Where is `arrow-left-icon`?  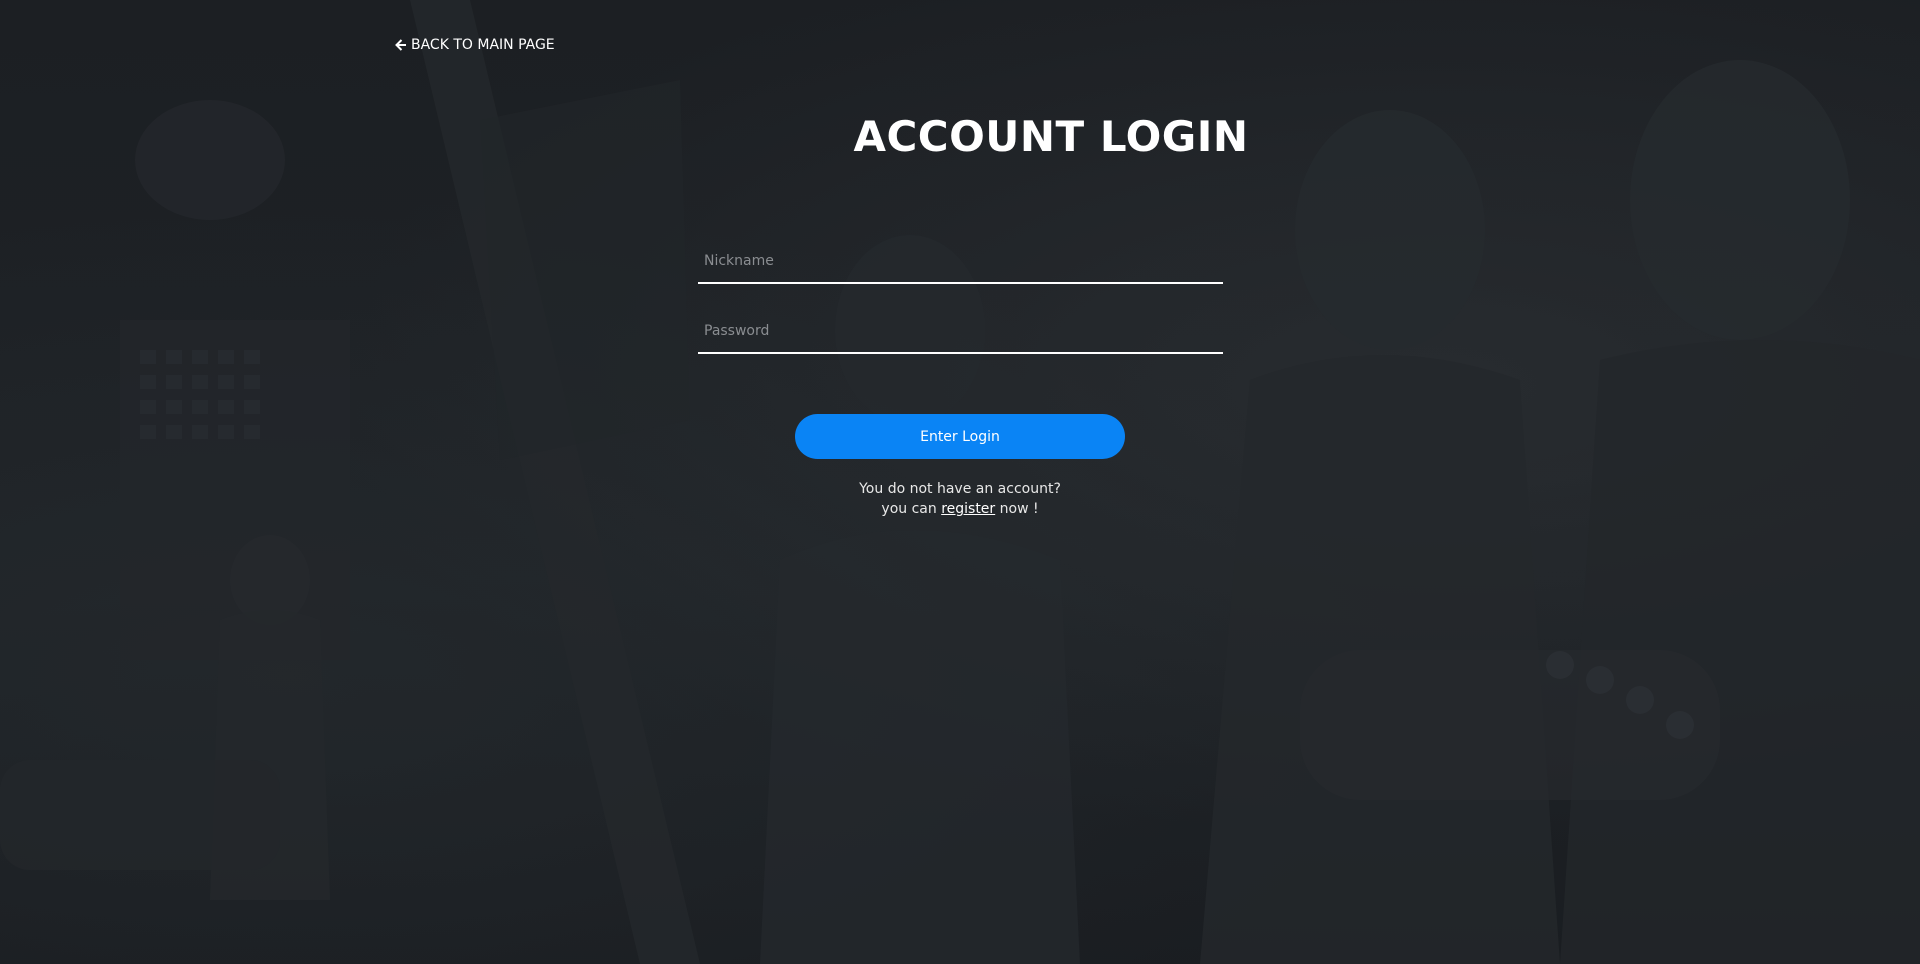 arrow-left-icon is located at coordinates (400, 45).